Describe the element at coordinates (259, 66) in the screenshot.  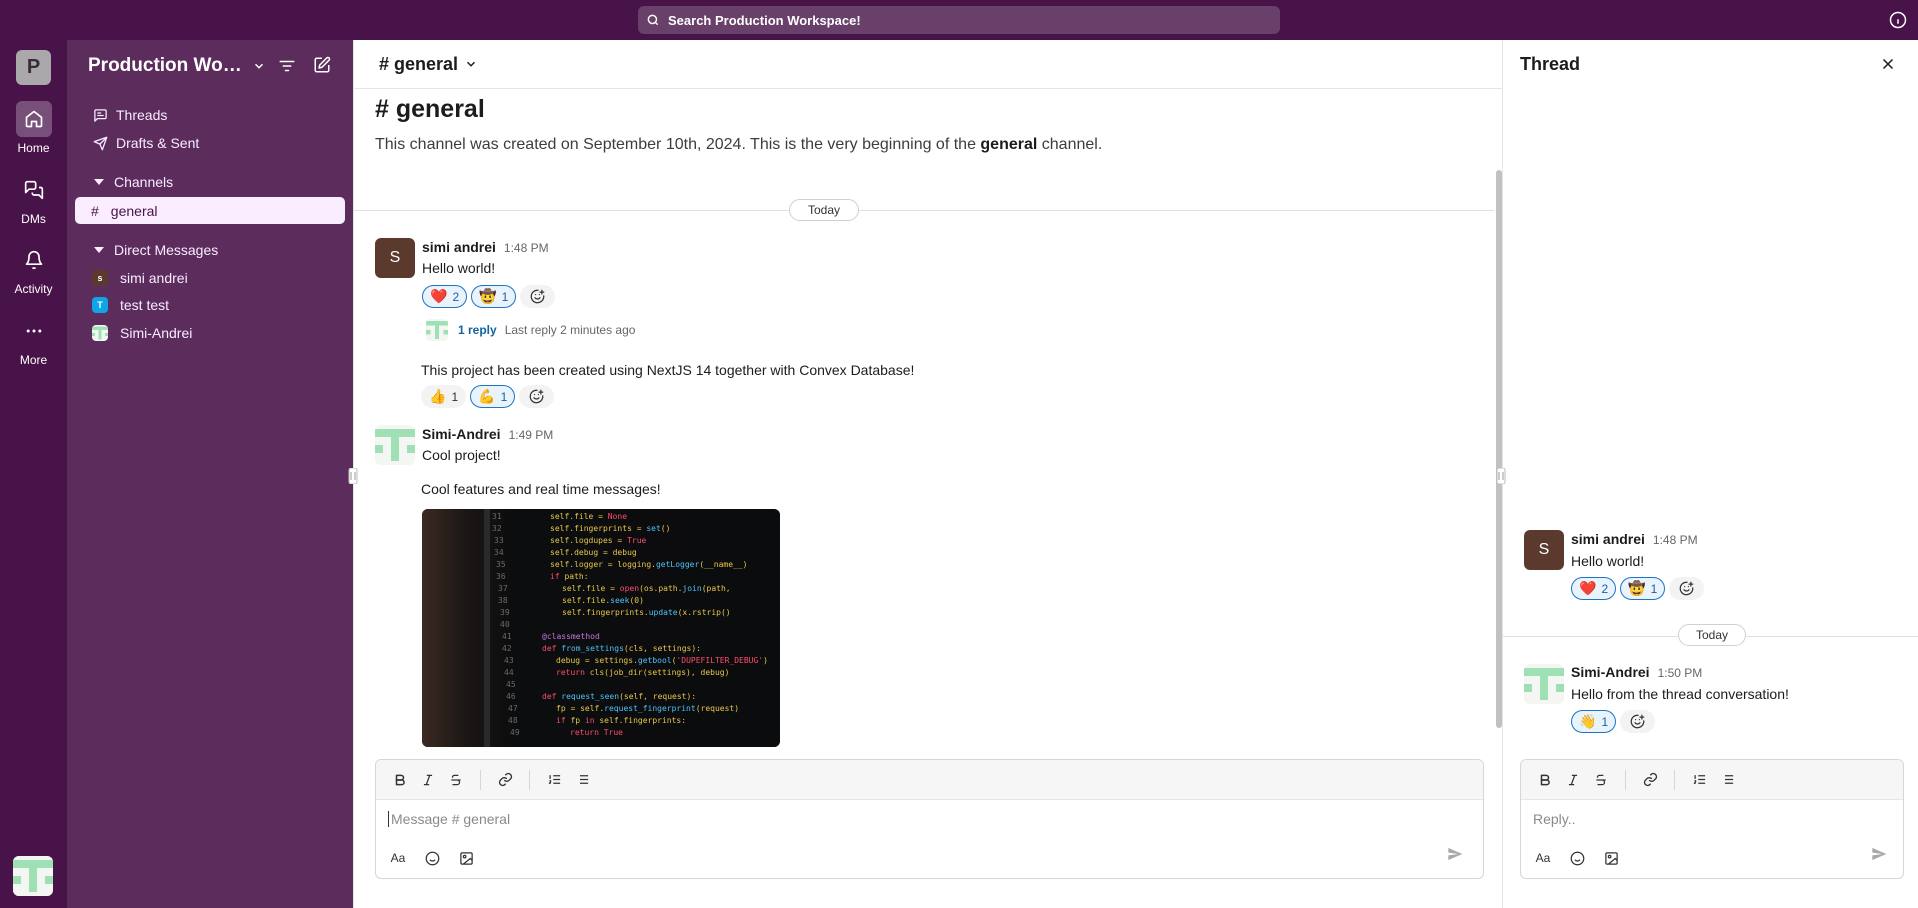
I see `chevron-down-icon` at that location.